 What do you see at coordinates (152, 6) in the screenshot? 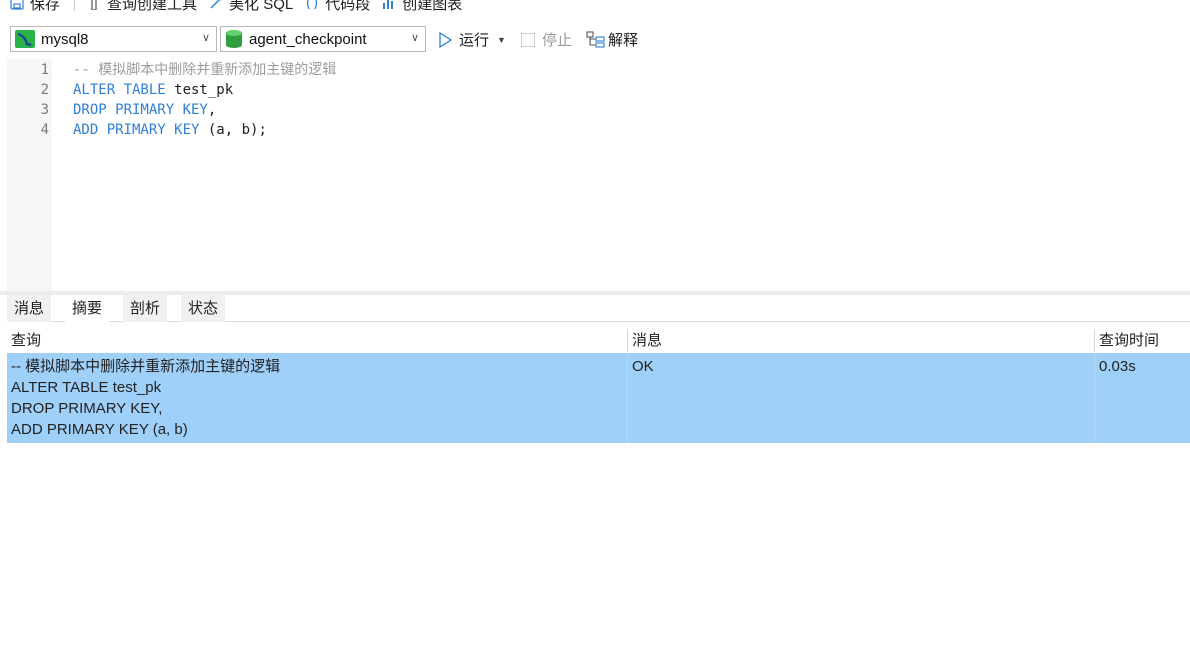
I see `query-builder-label: 查询创建工具` at bounding box center [152, 6].